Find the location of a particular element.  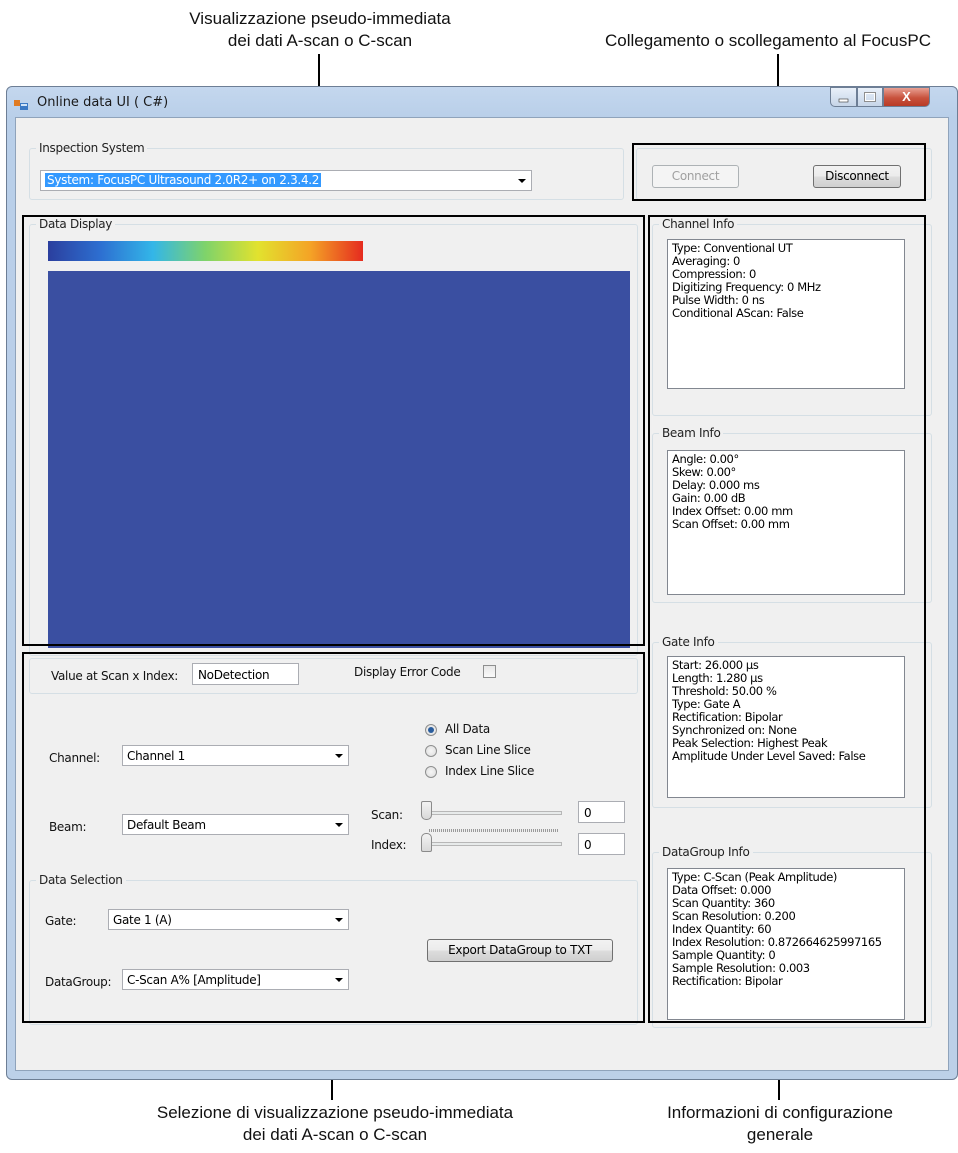

minimize-icon is located at coordinates (843, 100).